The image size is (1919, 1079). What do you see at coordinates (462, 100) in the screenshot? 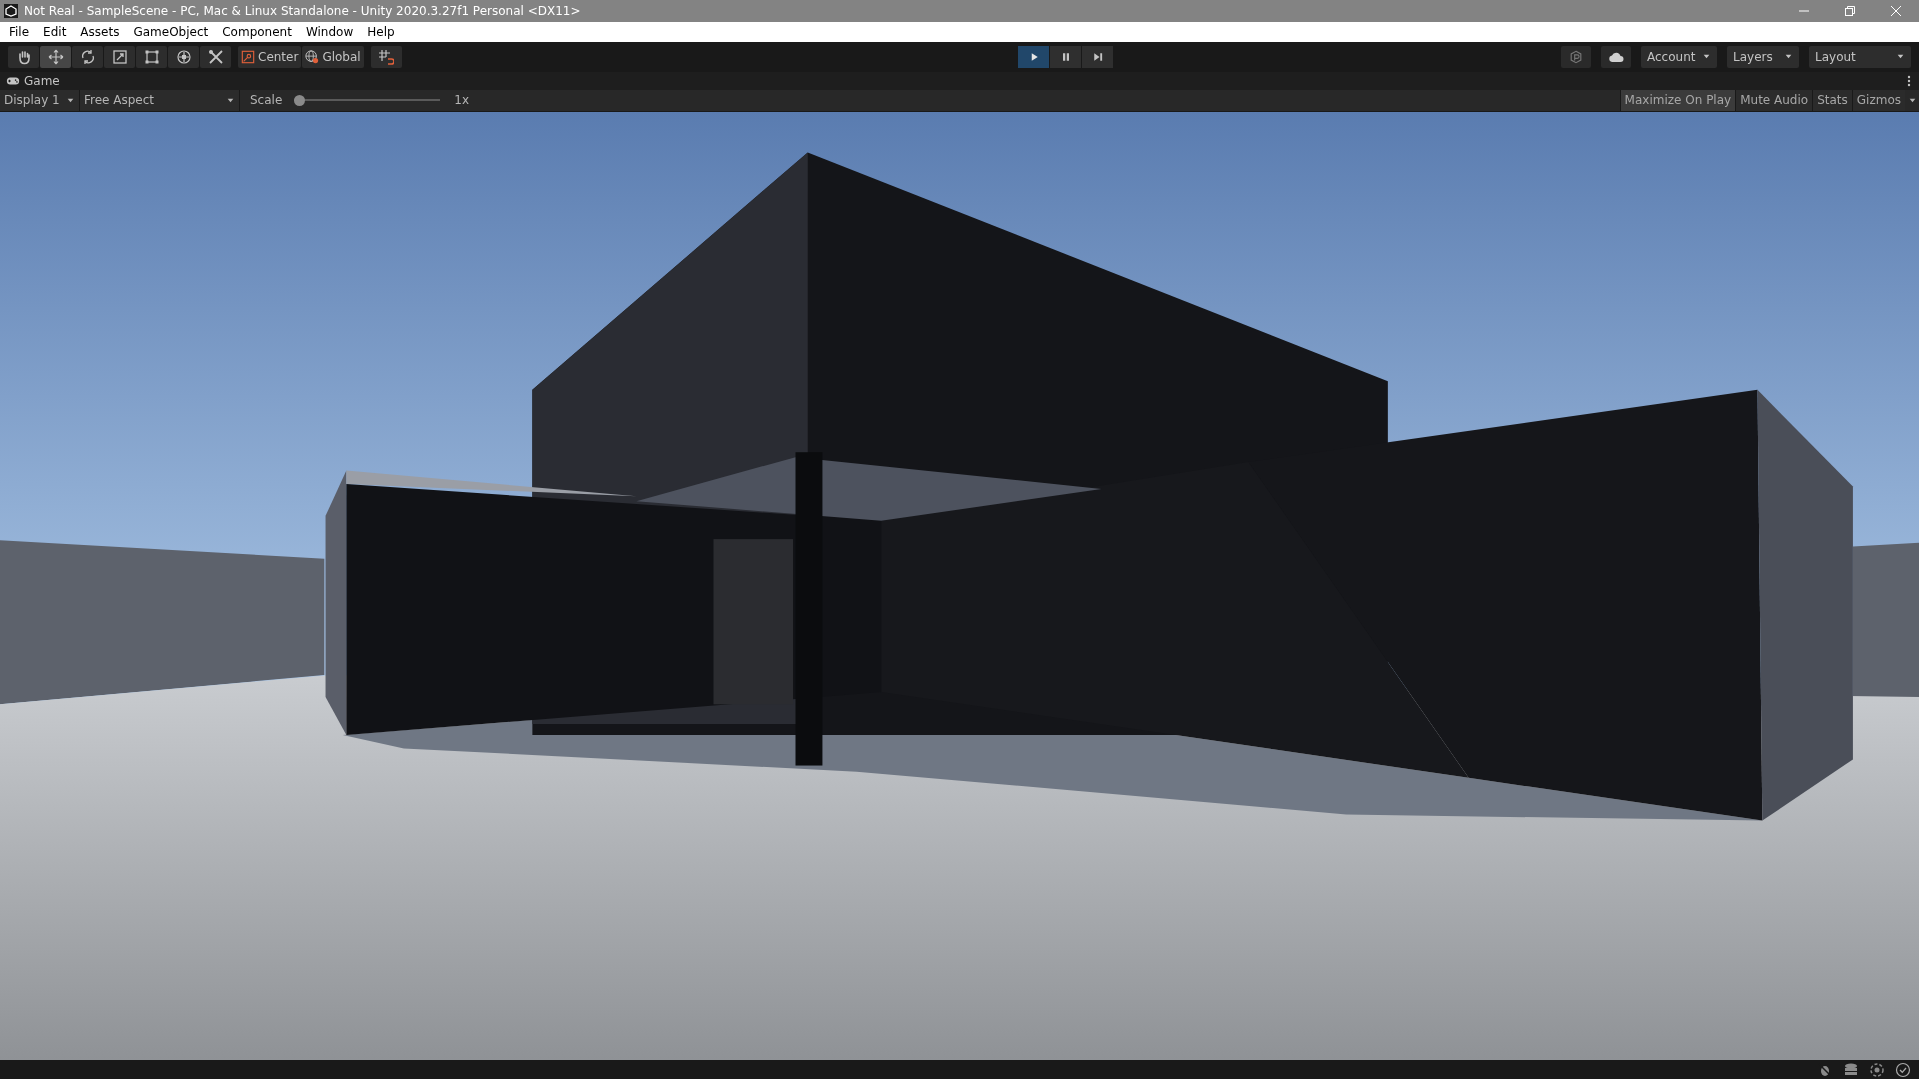
I see `scale-value: 1x` at bounding box center [462, 100].